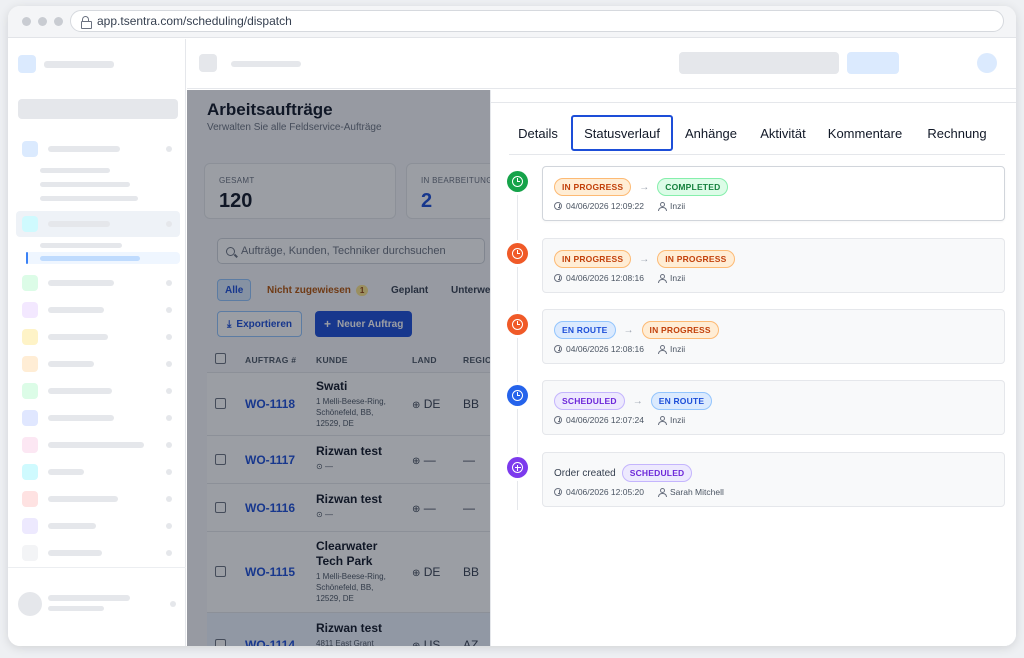  Describe the element at coordinates (98, 109) in the screenshot. I see `sidebar-search-placeholder` at that location.